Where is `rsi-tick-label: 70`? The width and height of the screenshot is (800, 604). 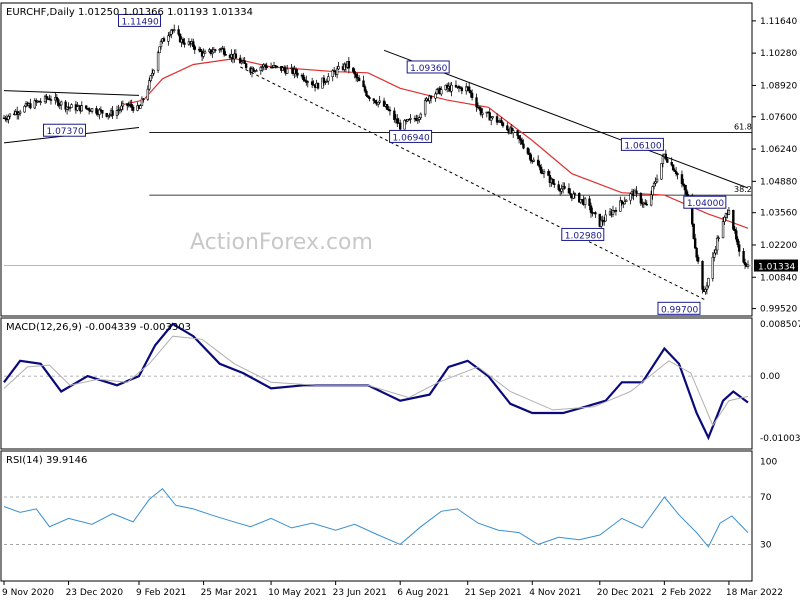
rsi-tick-label: 70 is located at coordinates (766, 498).